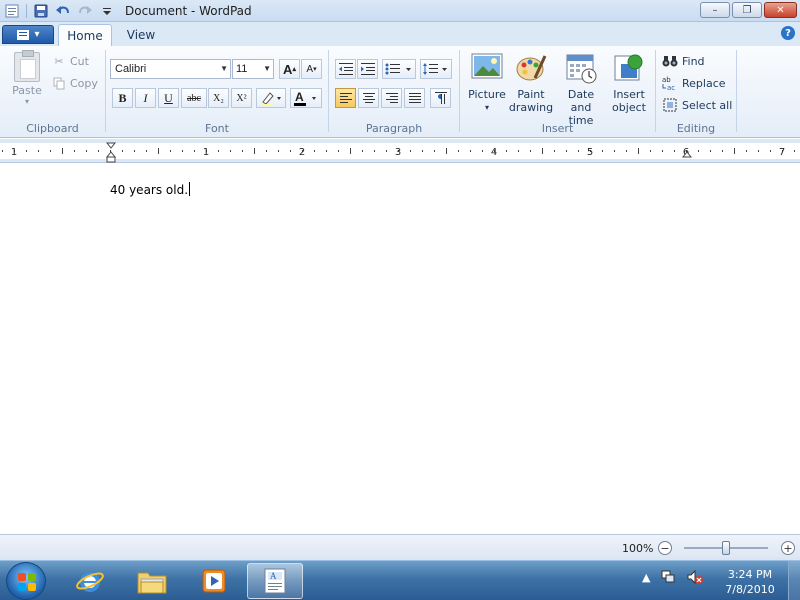 The image size is (800, 600). I want to click on tab-home: Home, so click(85, 35).